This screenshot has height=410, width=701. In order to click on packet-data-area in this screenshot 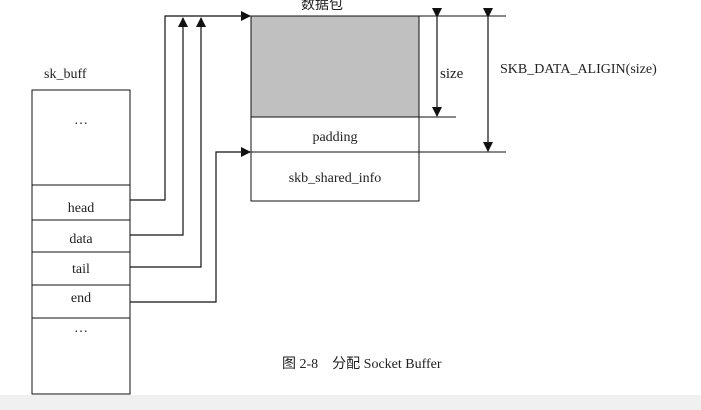, I will do `click(335, 66)`.